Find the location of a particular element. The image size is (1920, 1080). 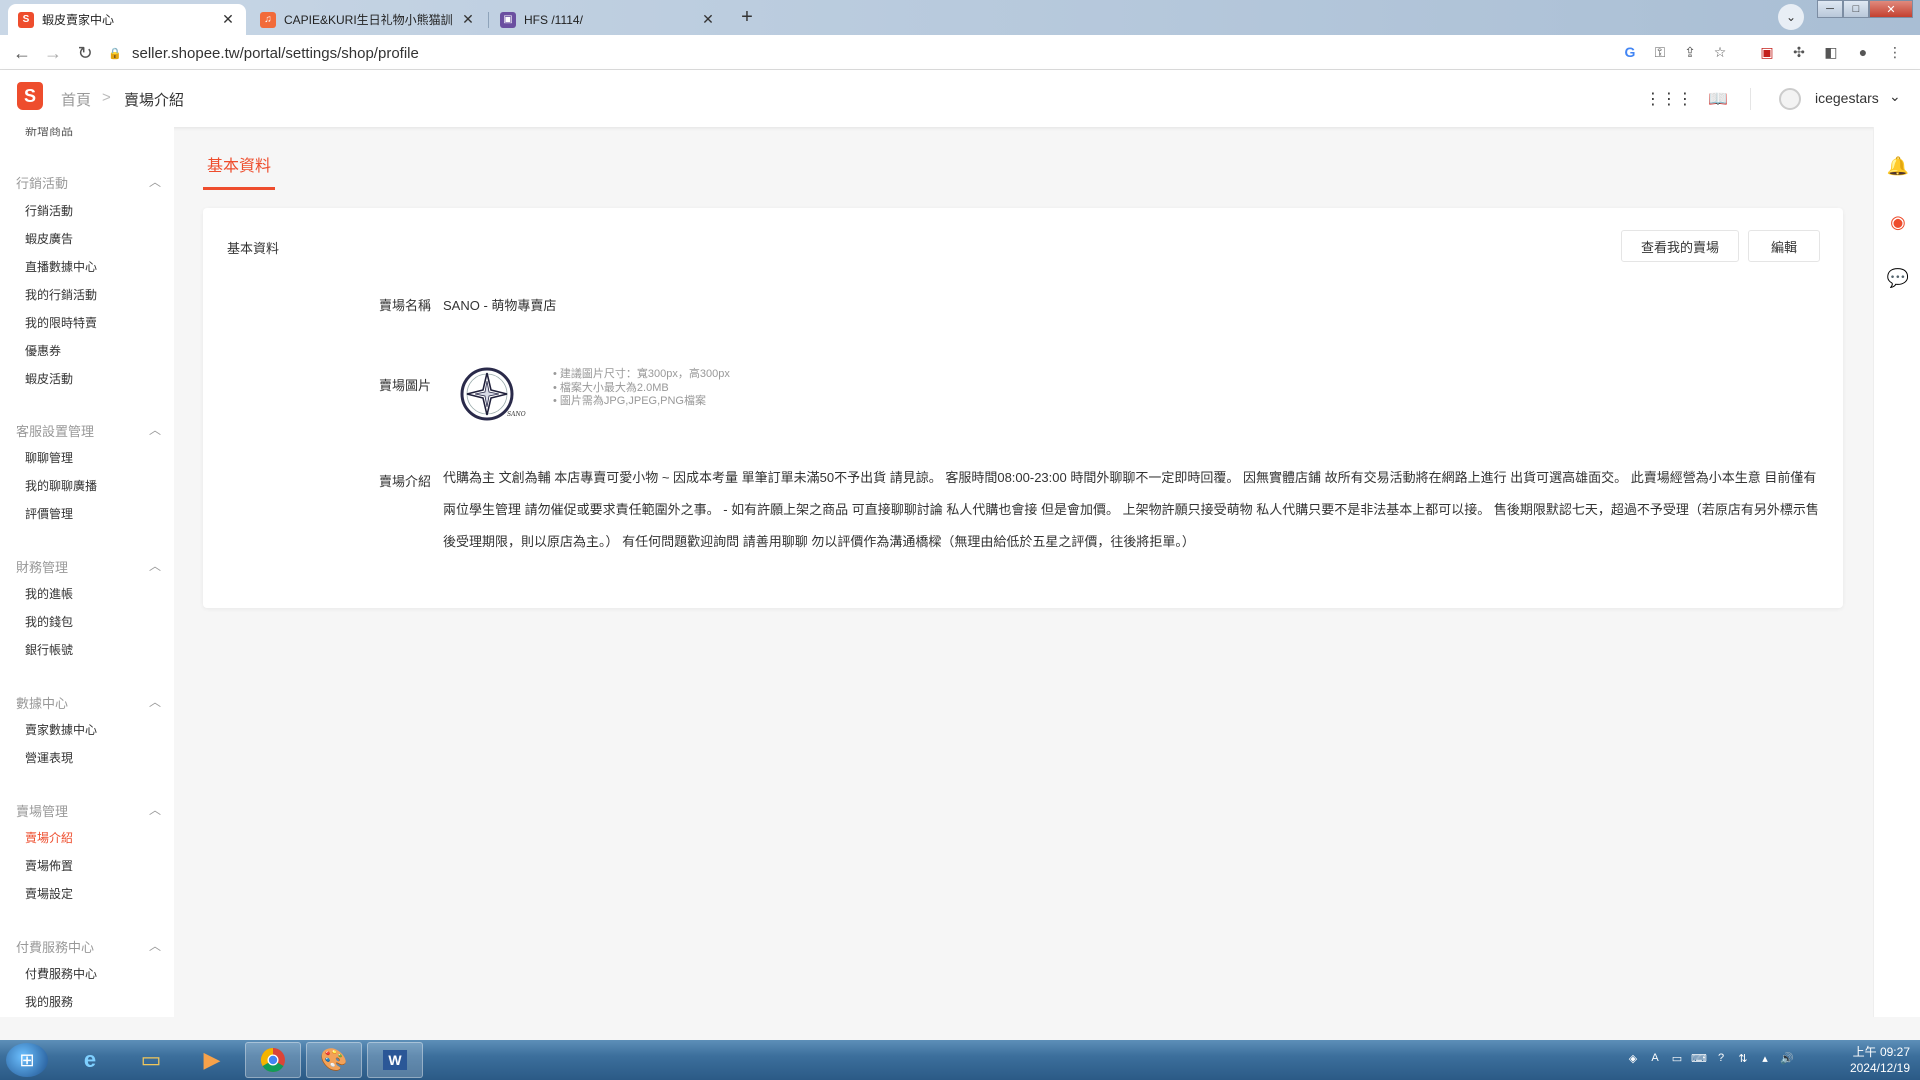

reload-icon: ↻ is located at coordinates (85, 53).